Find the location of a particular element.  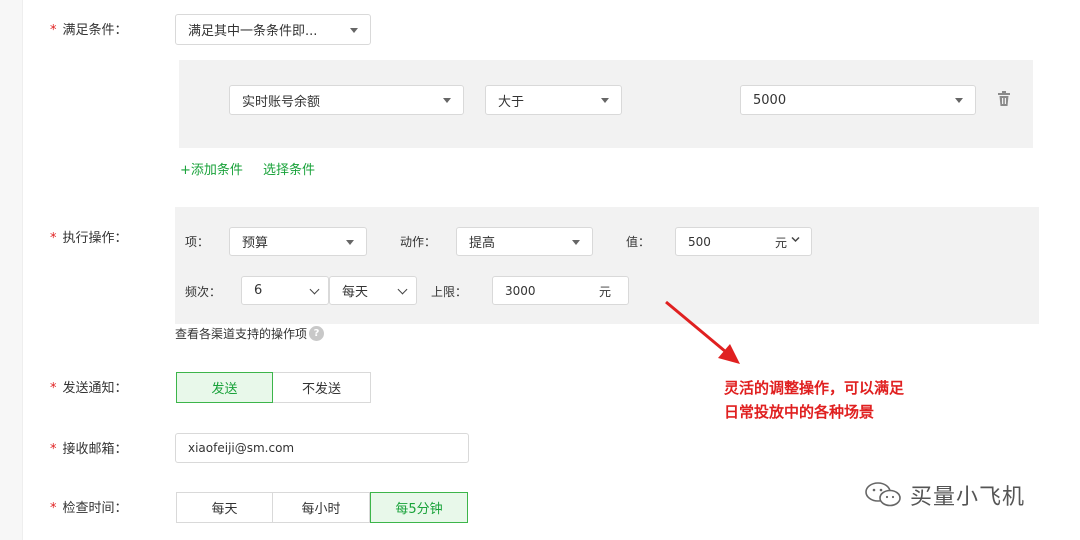

action-label: * 执行操作： is located at coordinates (89, 238).